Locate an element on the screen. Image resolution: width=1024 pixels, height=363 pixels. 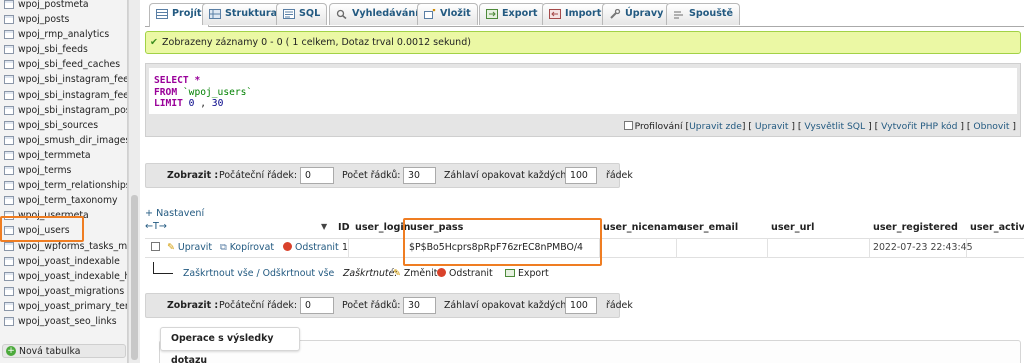
sidebar-table-item: wpoj_smush_dir_images is located at coordinates (63, 140).